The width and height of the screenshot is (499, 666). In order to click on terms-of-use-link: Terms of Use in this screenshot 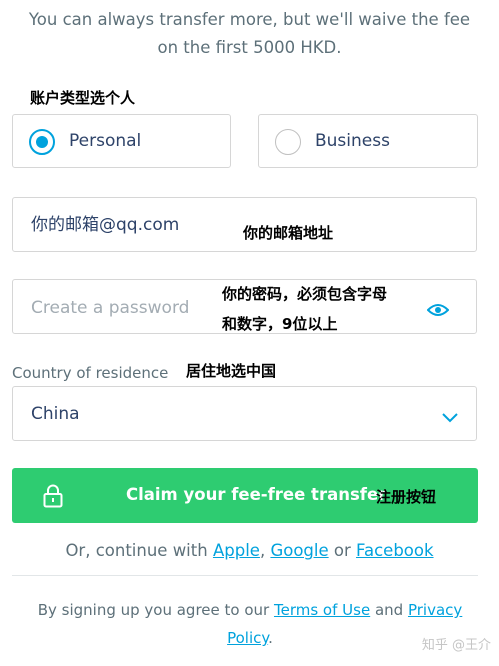, I will do `click(322, 610)`.